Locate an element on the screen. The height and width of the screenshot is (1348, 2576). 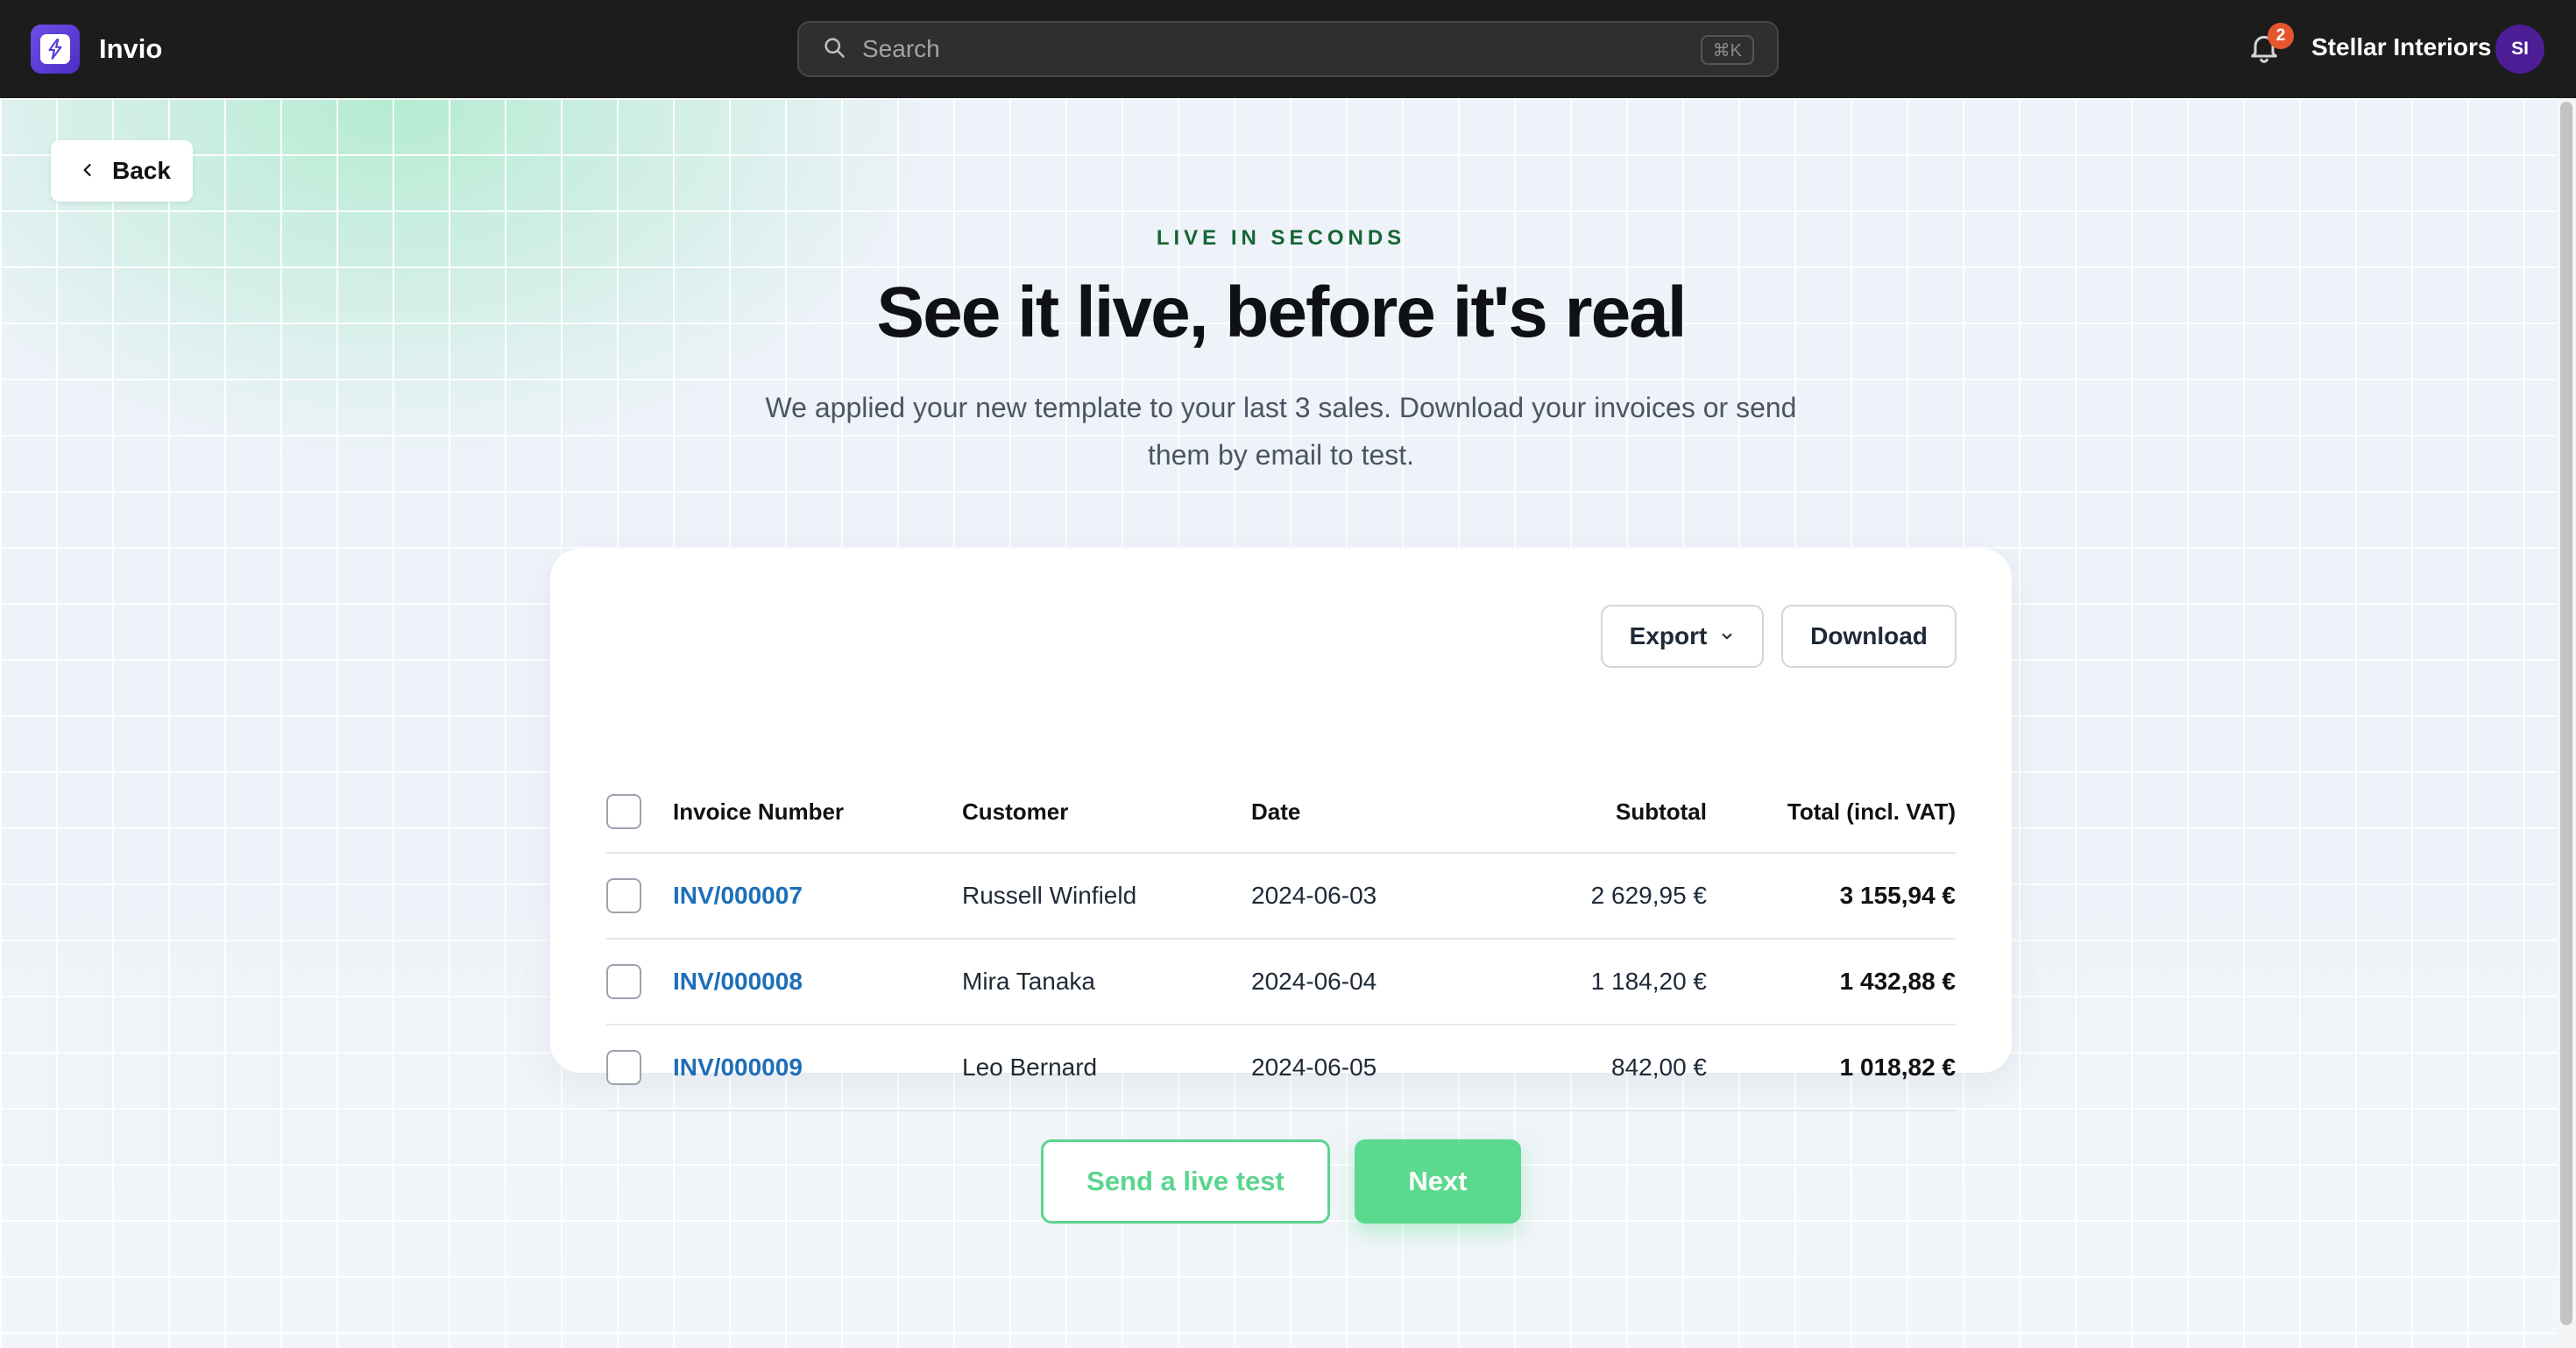
scrollbar is located at coordinates (2566, 723).